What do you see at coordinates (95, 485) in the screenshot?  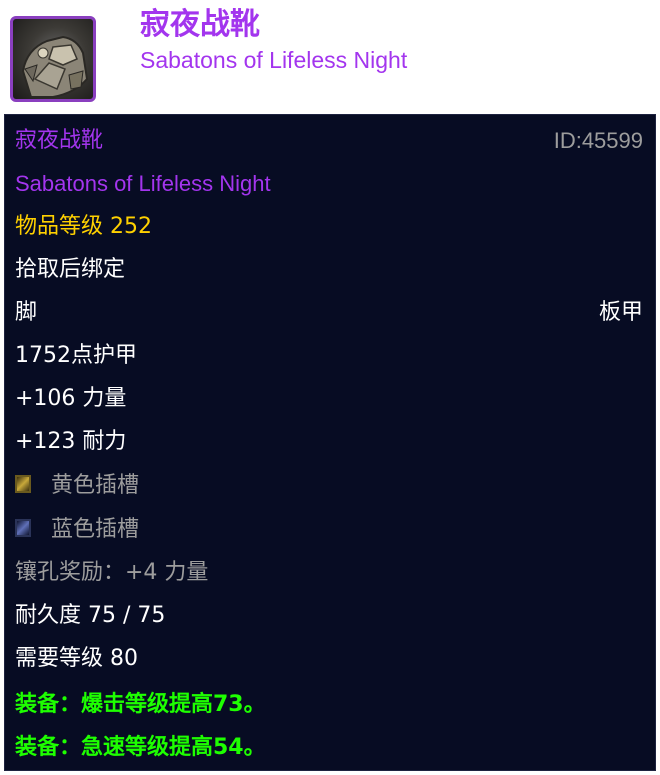 I see `socket-label: 黄色插槽` at bounding box center [95, 485].